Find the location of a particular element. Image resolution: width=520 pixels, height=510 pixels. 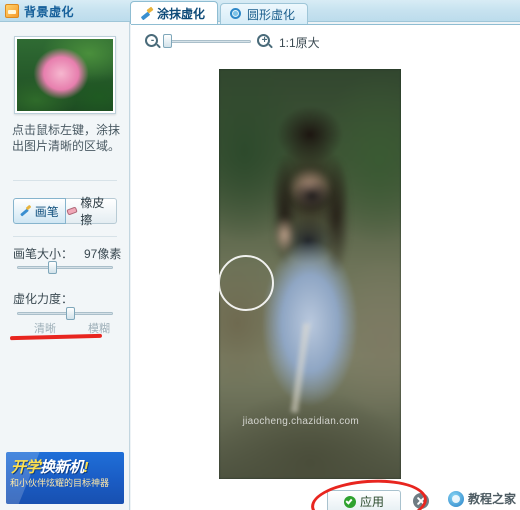

ad-title-part3: ! is located at coordinates (86, 467).